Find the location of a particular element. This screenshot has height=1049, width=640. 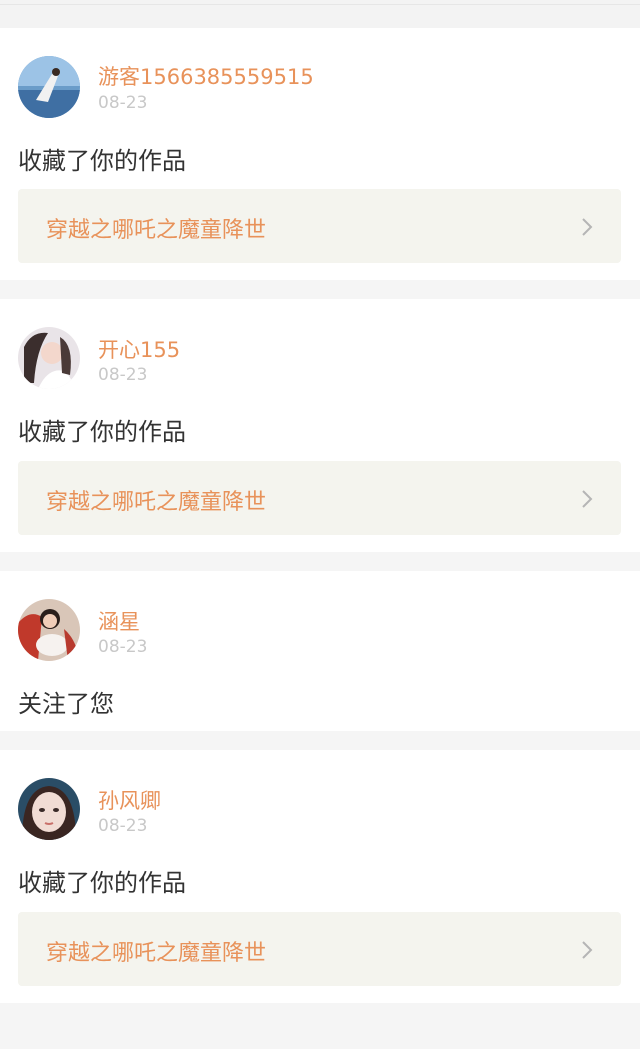

user-name: 孙风卿 is located at coordinates (129, 800).